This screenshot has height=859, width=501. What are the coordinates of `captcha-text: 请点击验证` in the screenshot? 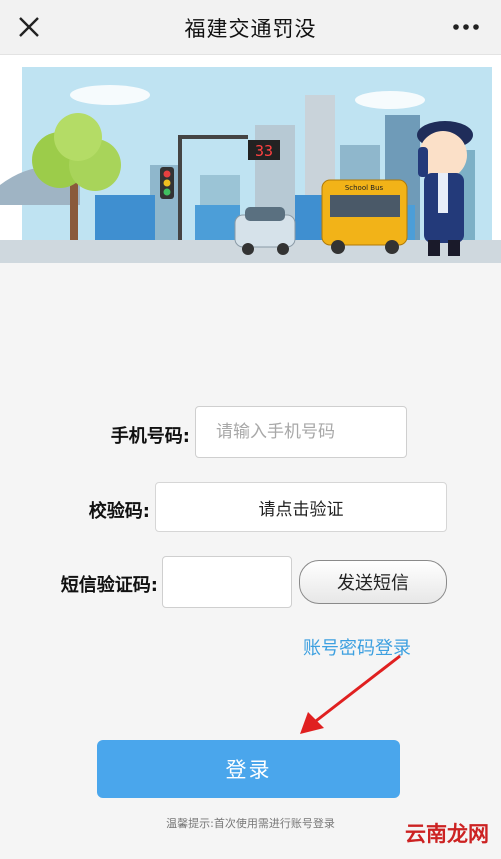 It's located at (301, 509).